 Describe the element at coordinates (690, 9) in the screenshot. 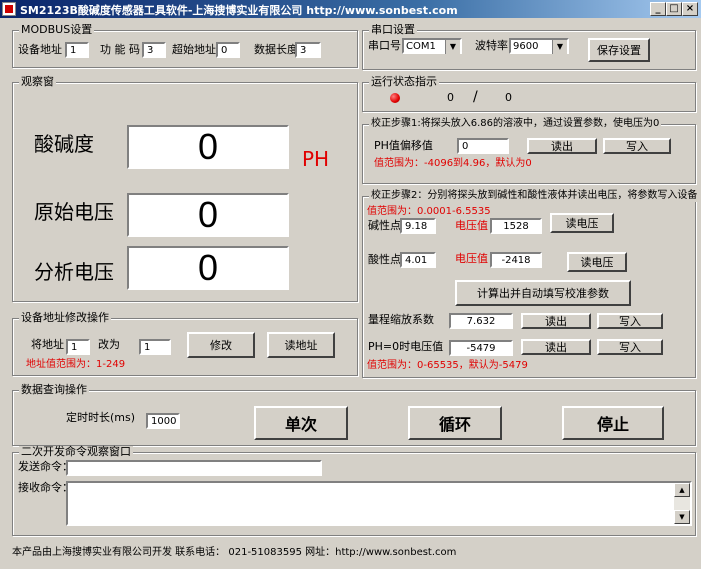

I see `close-icon: ×` at that location.